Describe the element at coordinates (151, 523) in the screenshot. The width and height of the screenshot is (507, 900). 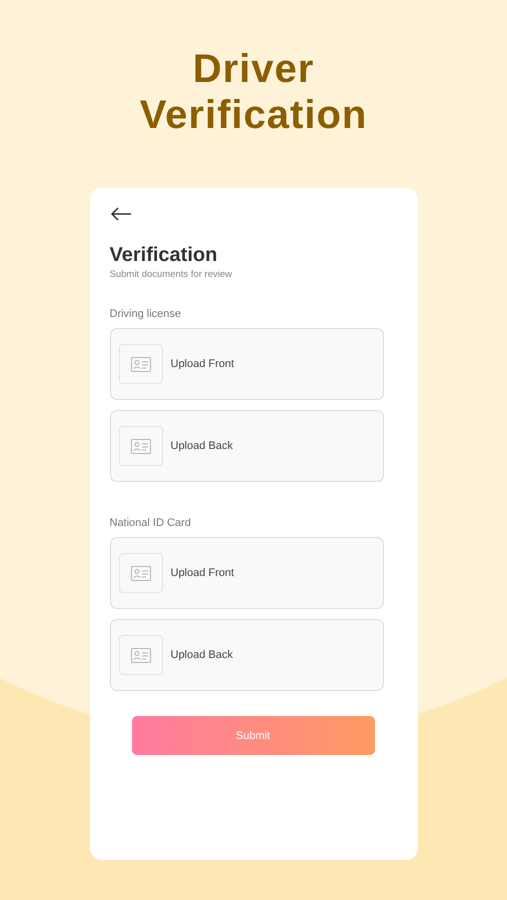
I see `section-label: National ID Card` at that location.